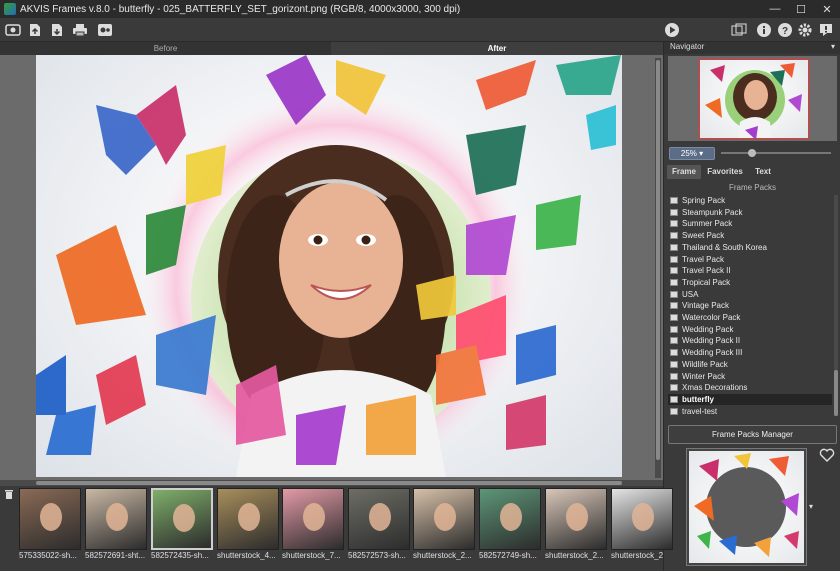  What do you see at coordinates (105, 30) in the screenshot?
I see `batch-icon` at bounding box center [105, 30].